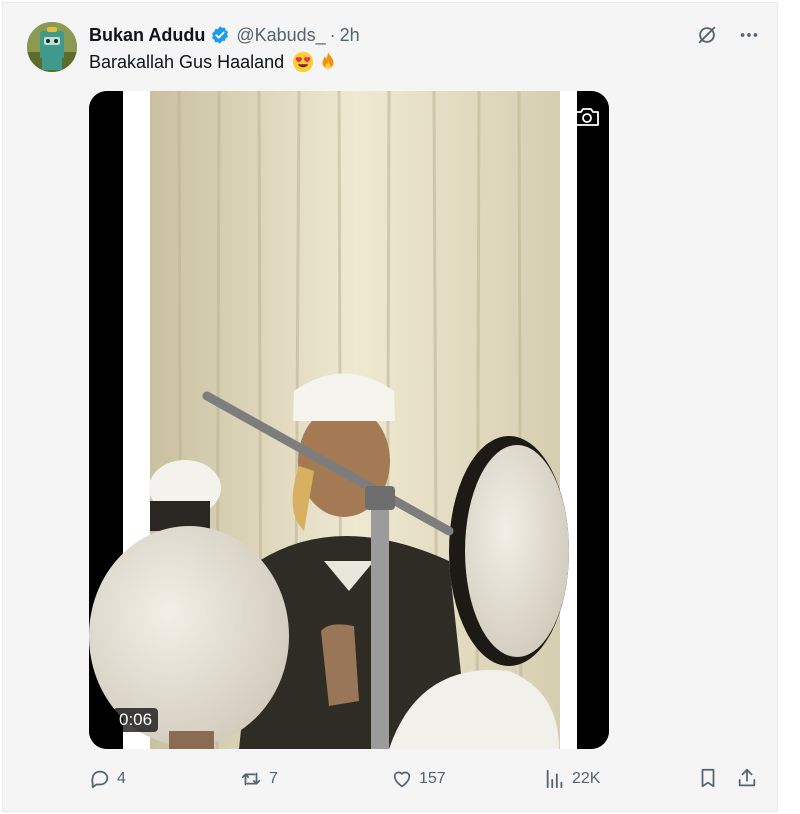  I want to click on video-duration: 0:06, so click(136, 720).